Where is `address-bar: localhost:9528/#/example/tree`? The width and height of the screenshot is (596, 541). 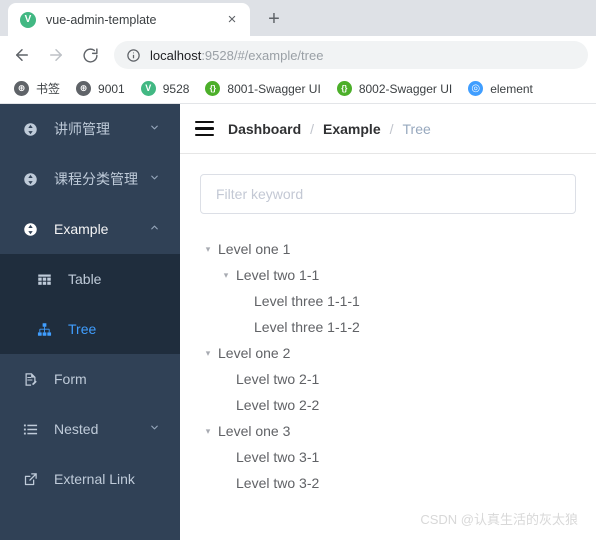 address-bar: localhost:9528/#/example/tree is located at coordinates (351, 55).